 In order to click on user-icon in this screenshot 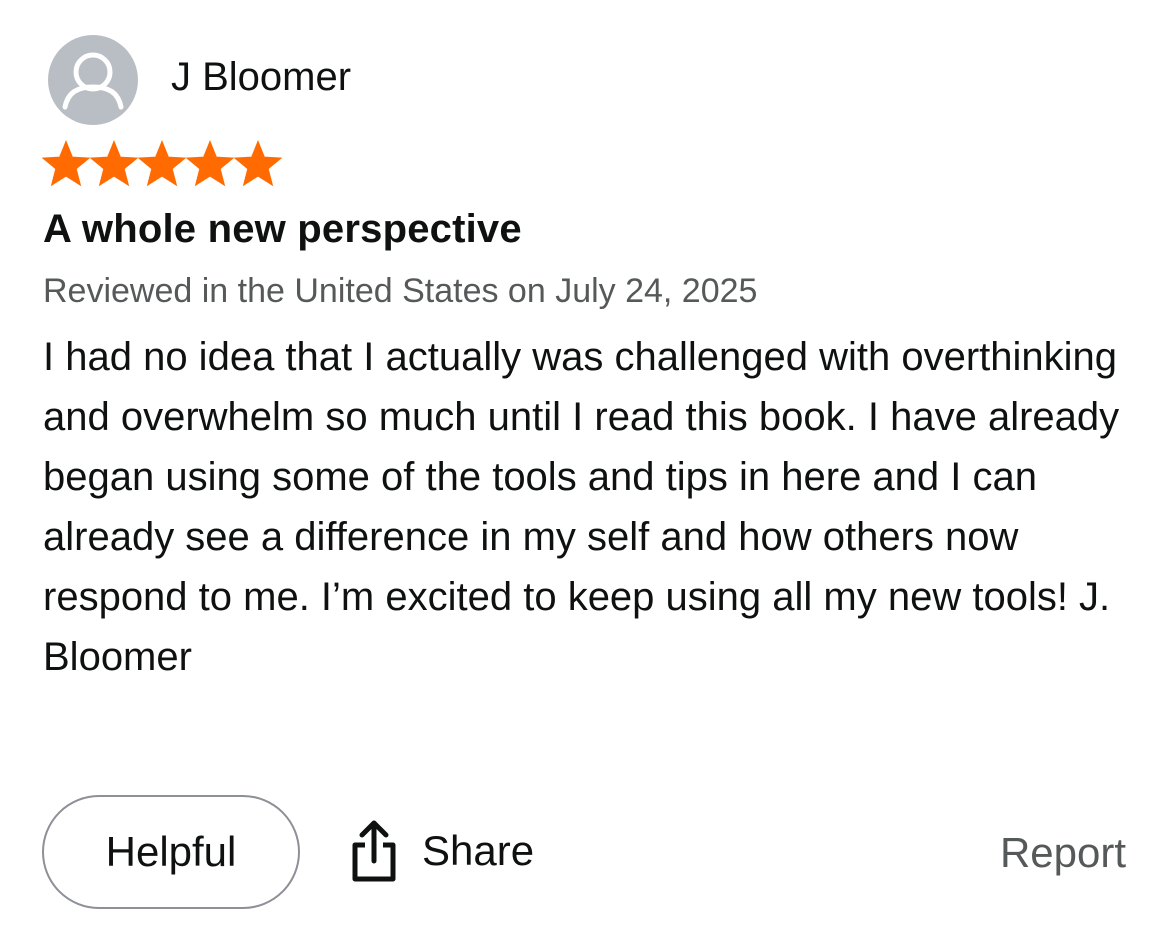, I will do `click(93, 81)`.